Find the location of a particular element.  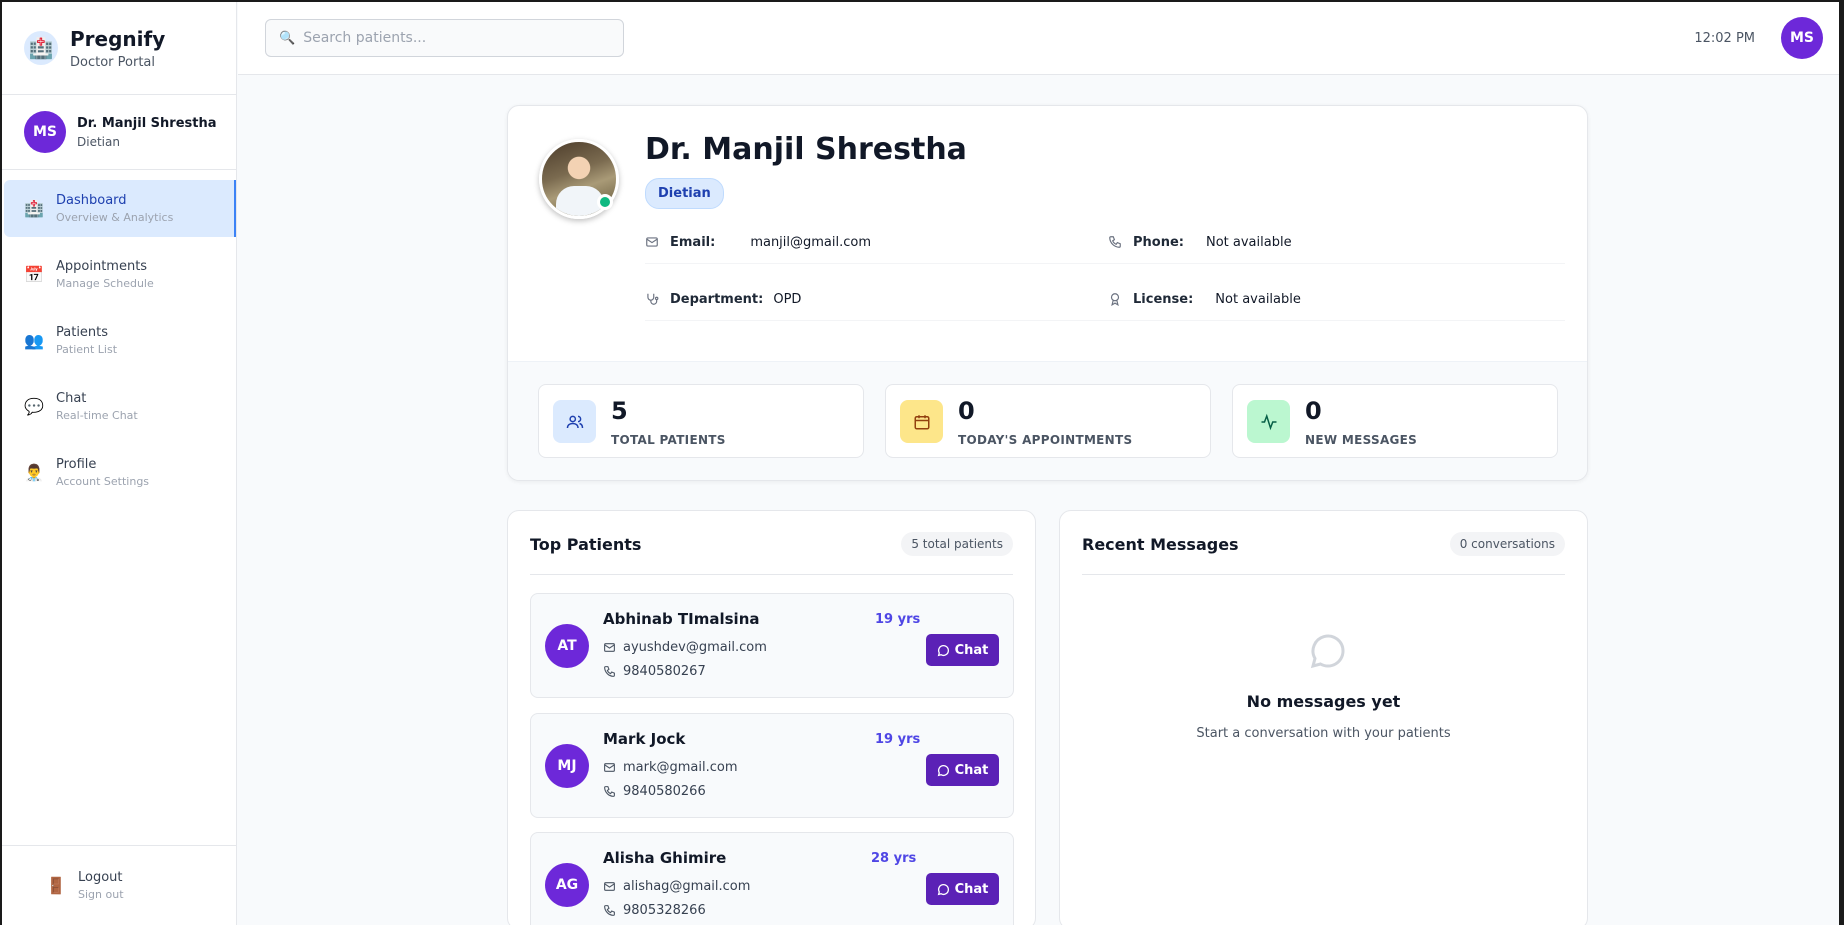

patient-email-line: alishag@gmail.com is located at coordinates (676, 886).